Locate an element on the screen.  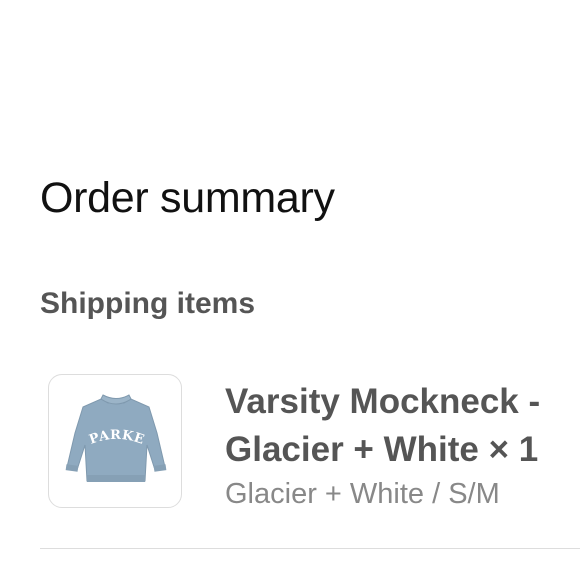
product-thumbnail: PARKE is located at coordinates (115, 441).